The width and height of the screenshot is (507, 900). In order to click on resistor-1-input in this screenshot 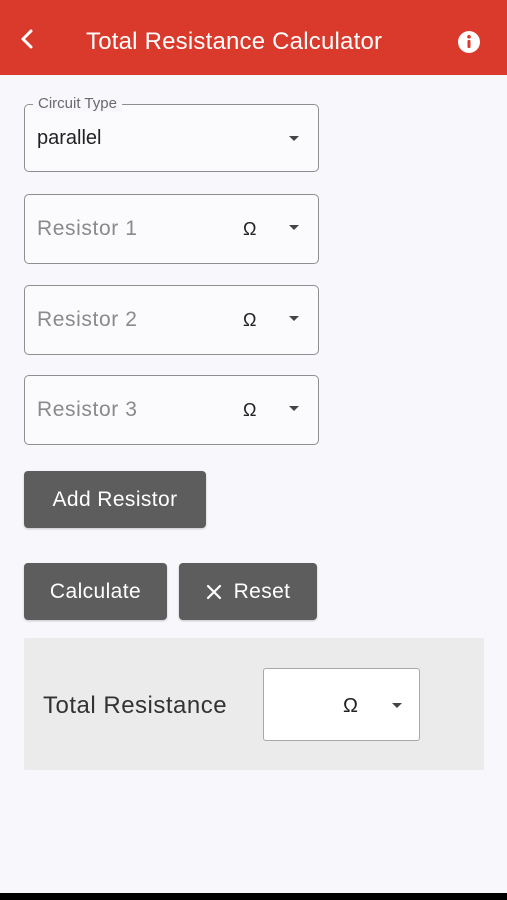, I will do `click(132, 229)`.